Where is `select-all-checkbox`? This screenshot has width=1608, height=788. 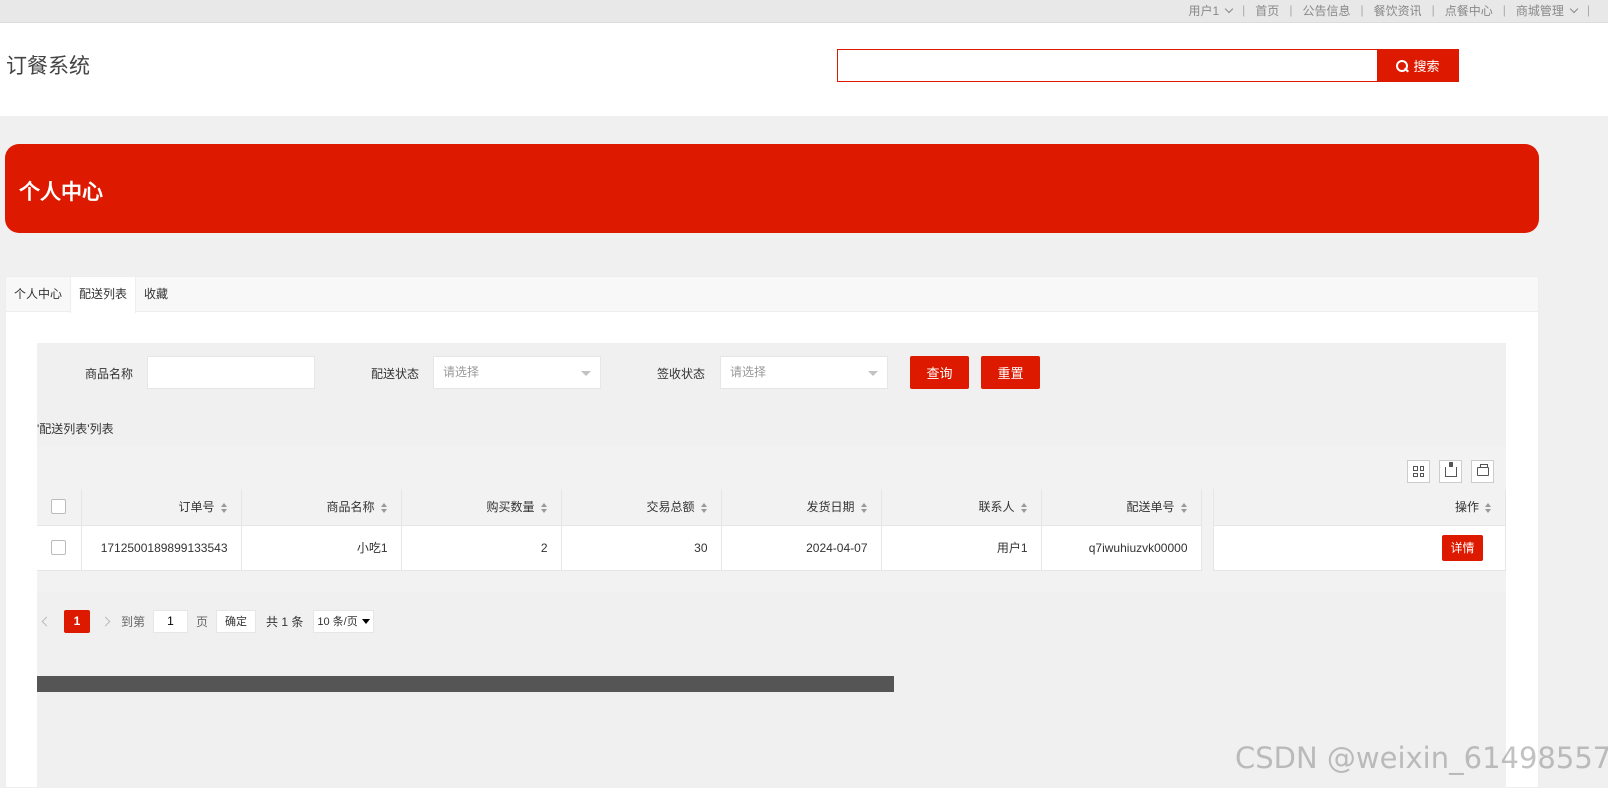 select-all-checkbox is located at coordinates (59, 507).